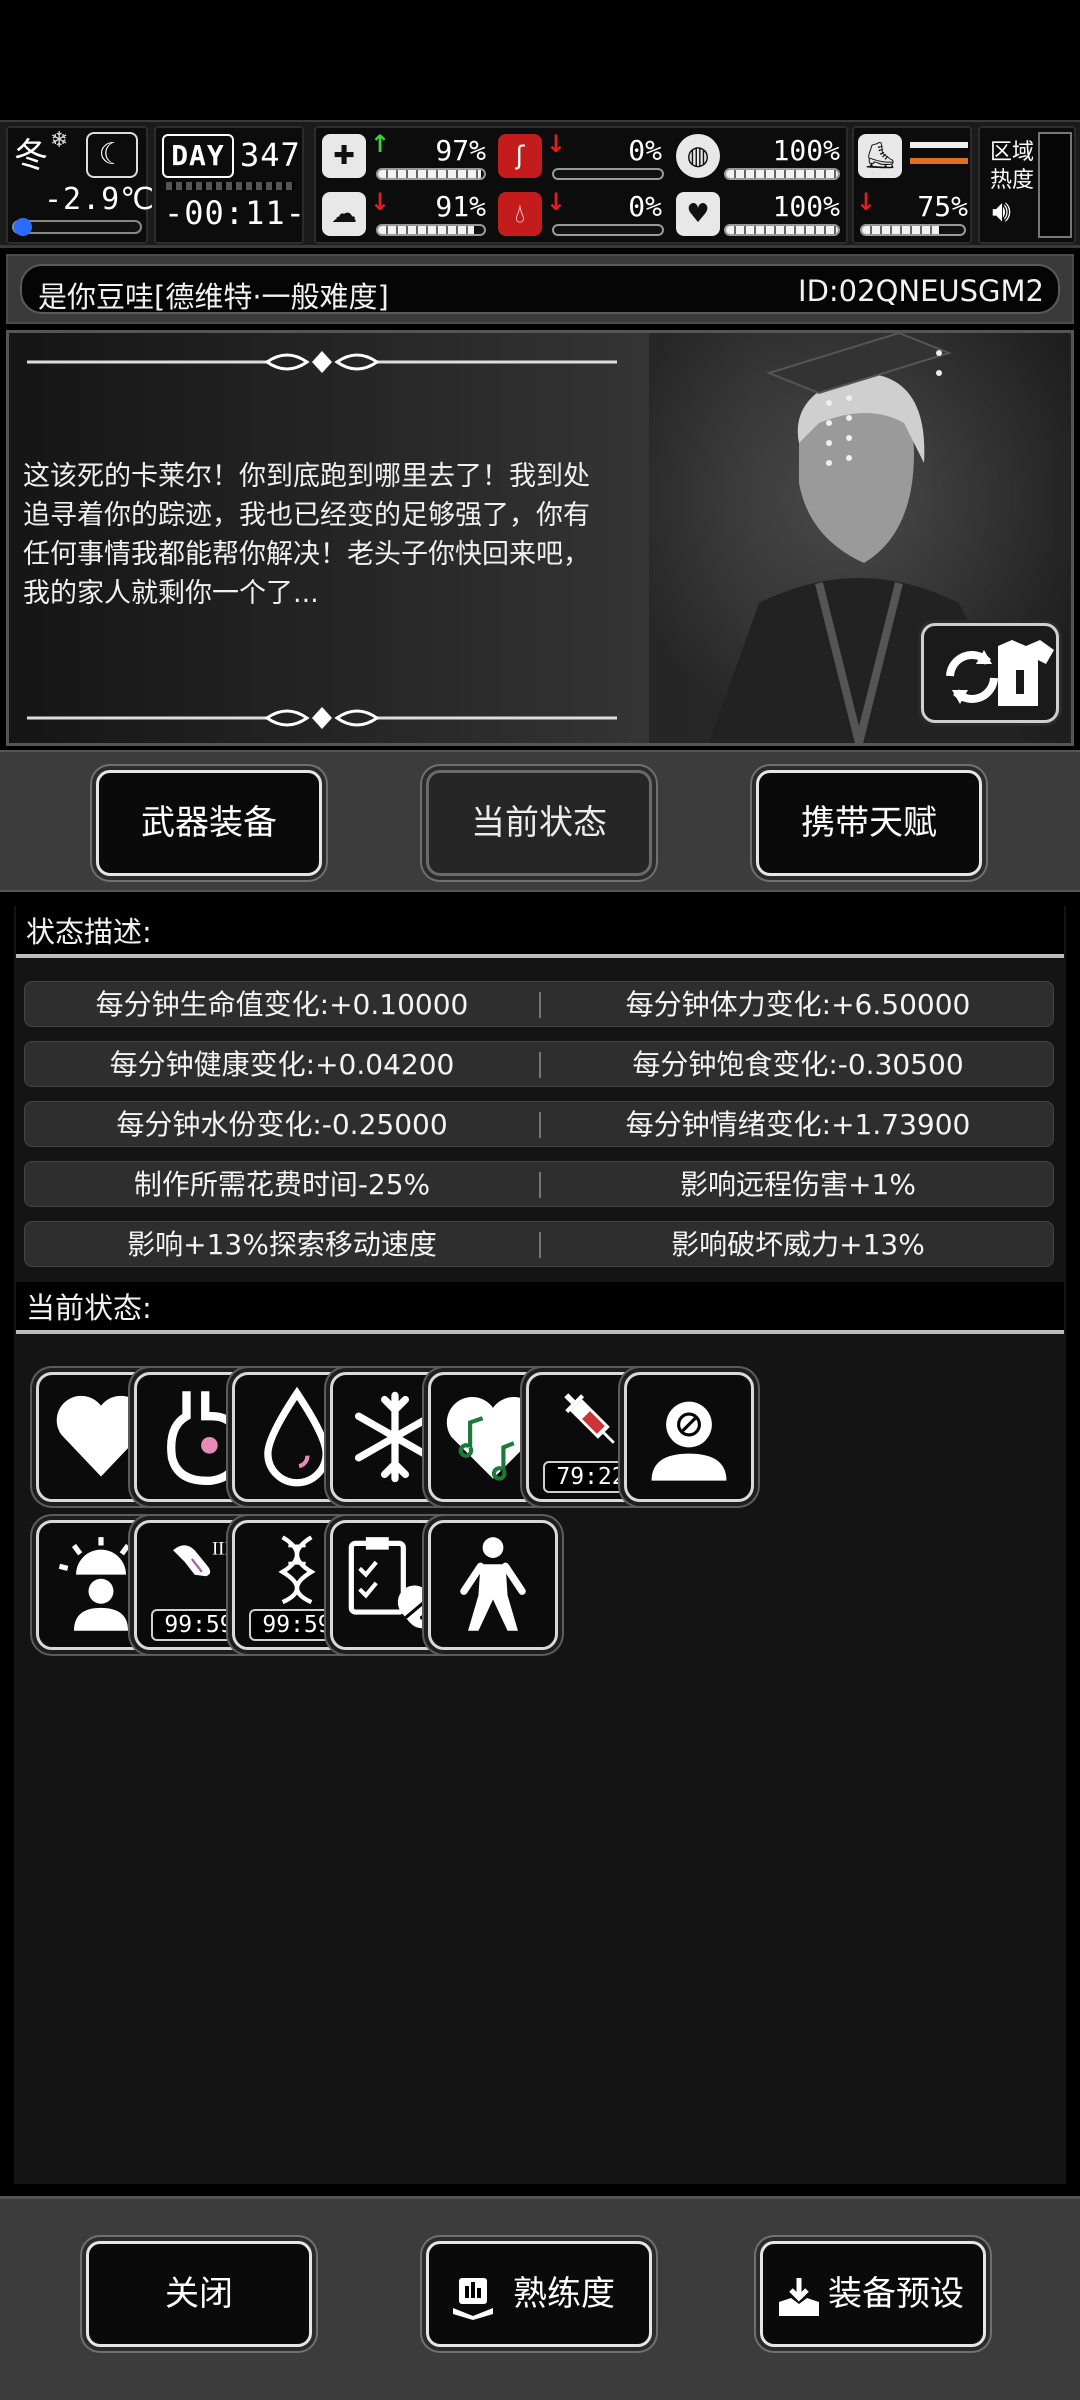 The height and width of the screenshot is (2400, 1080). I want to click on download-box-icon, so click(799, 2297).